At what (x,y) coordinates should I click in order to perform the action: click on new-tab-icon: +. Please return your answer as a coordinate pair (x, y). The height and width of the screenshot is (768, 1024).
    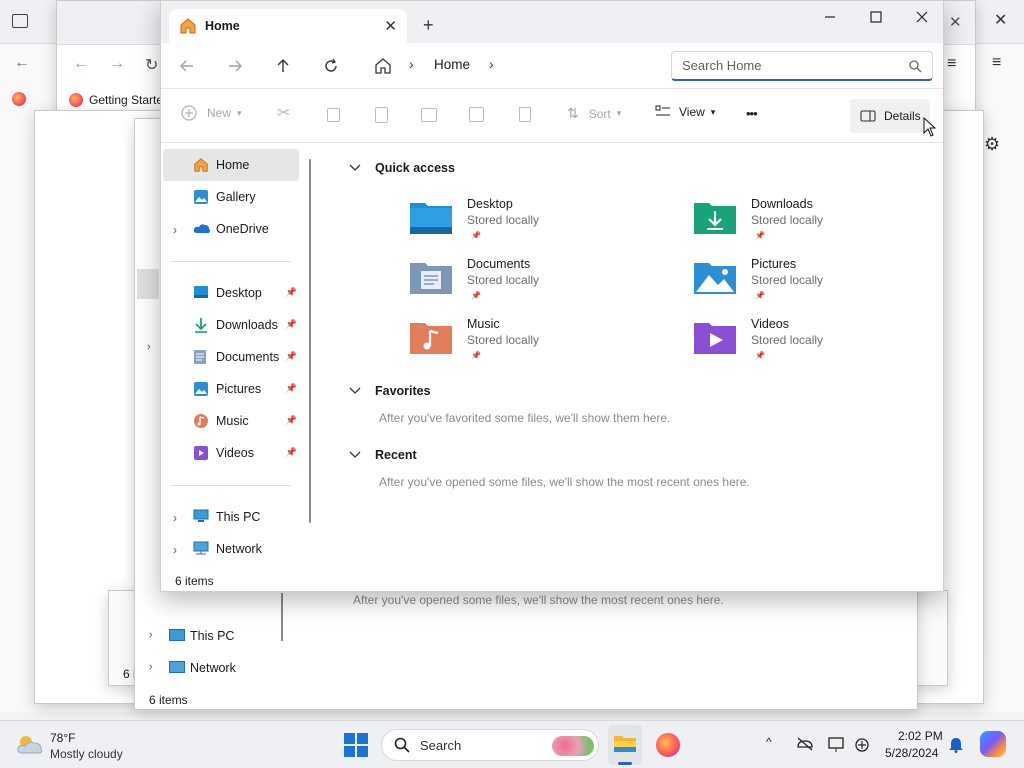
    Looking at the image, I should click on (428, 25).